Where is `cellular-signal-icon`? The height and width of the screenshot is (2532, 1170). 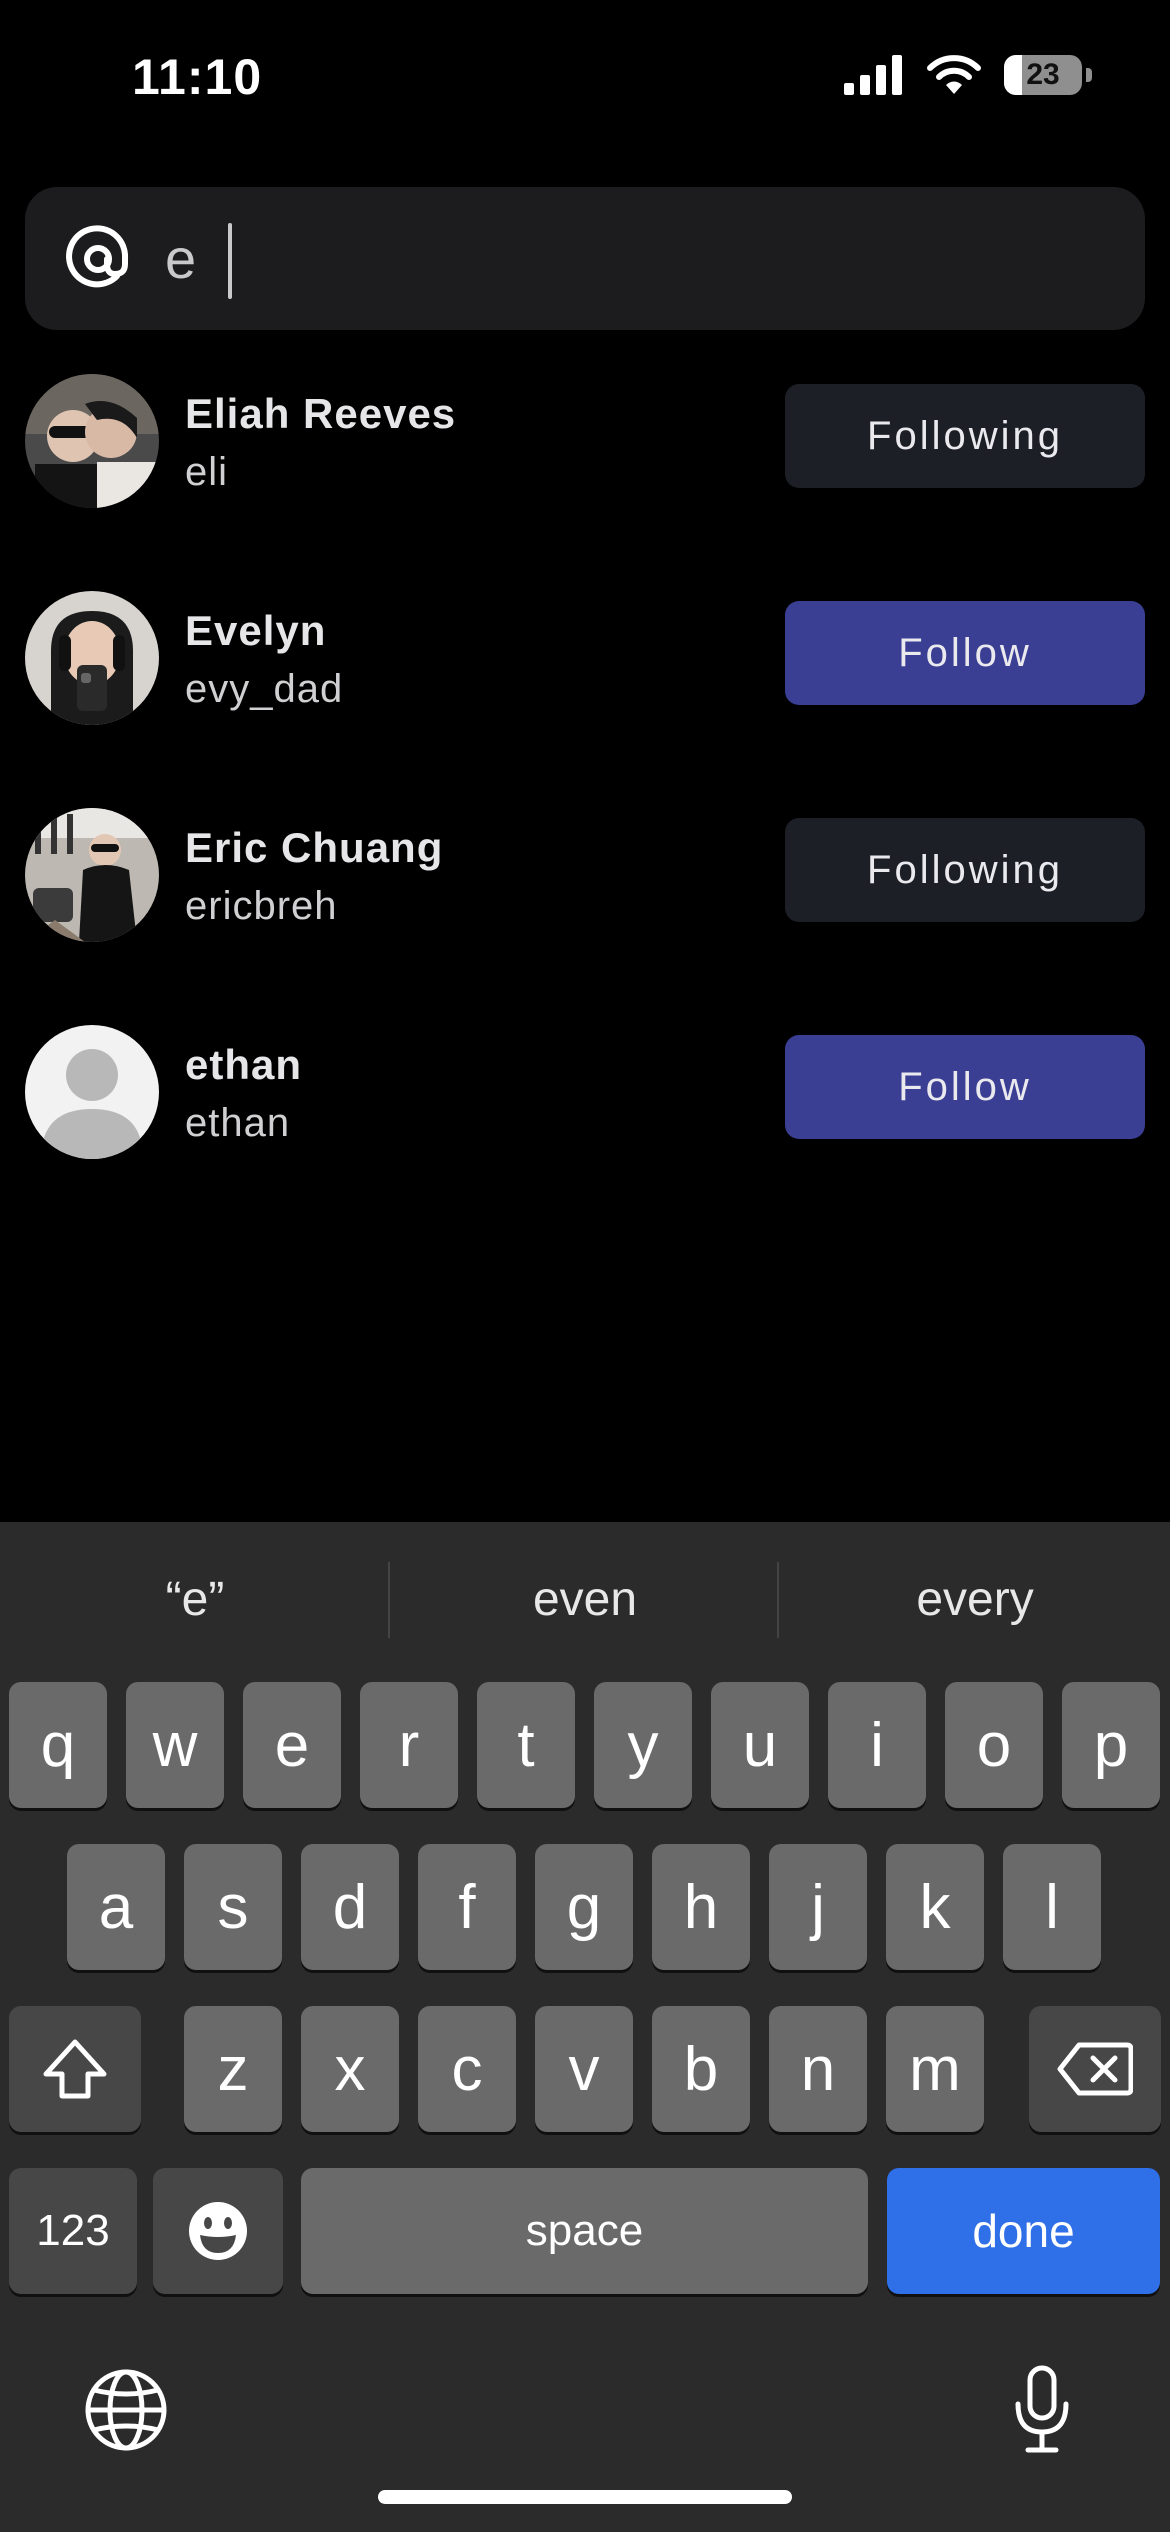 cellular-signal-icon is located at coordinates (873, 75).